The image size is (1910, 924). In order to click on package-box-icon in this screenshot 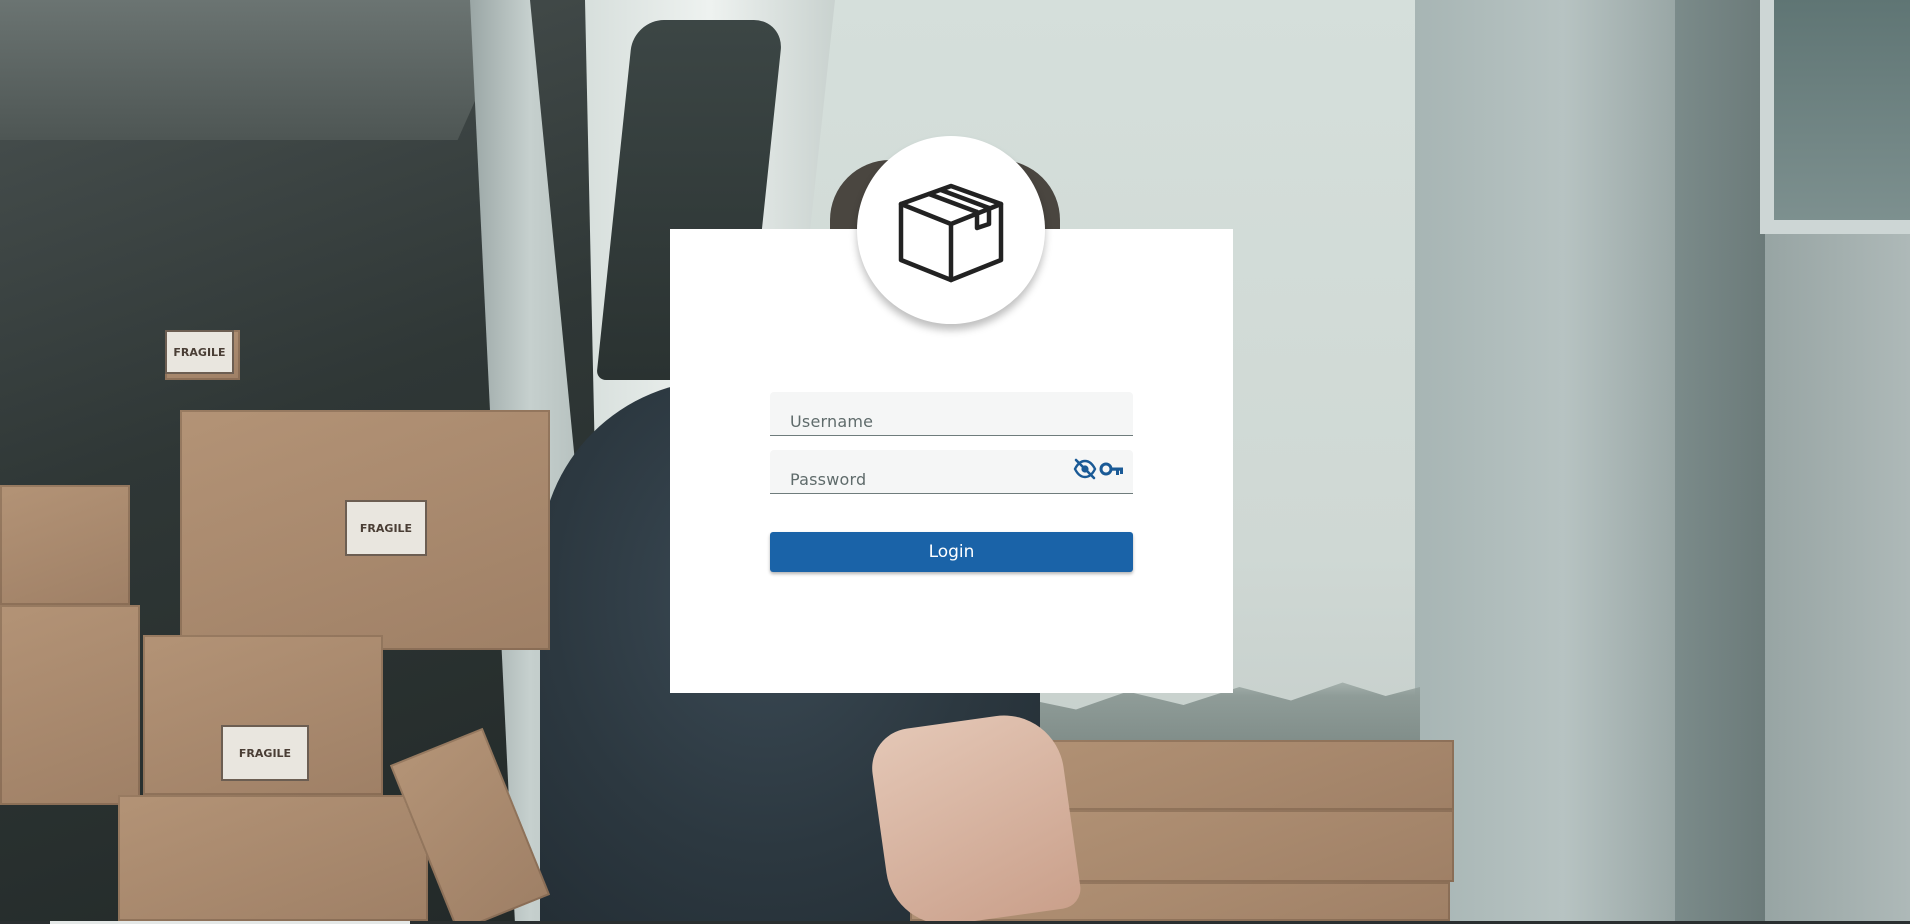, I will do `click(951, 230)`.